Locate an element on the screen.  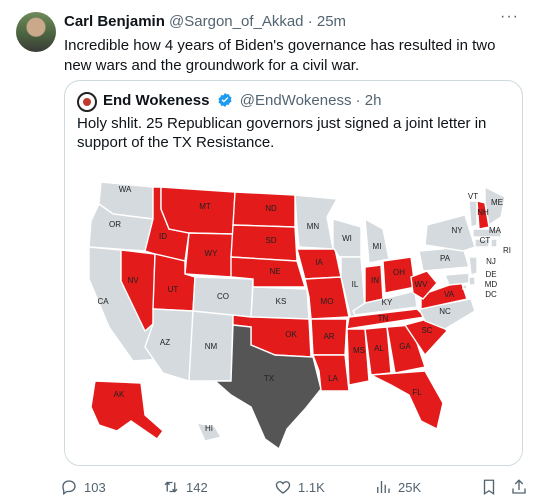
reply-icon is located at coordinates (69, 488).